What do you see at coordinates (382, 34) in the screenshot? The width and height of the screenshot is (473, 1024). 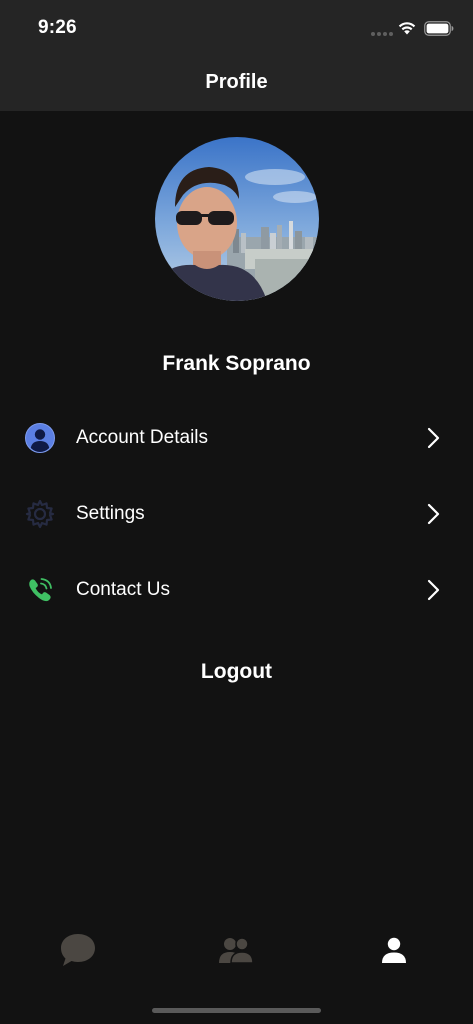 I see `cellular-signal-icon` at bounding box center [382, 34].